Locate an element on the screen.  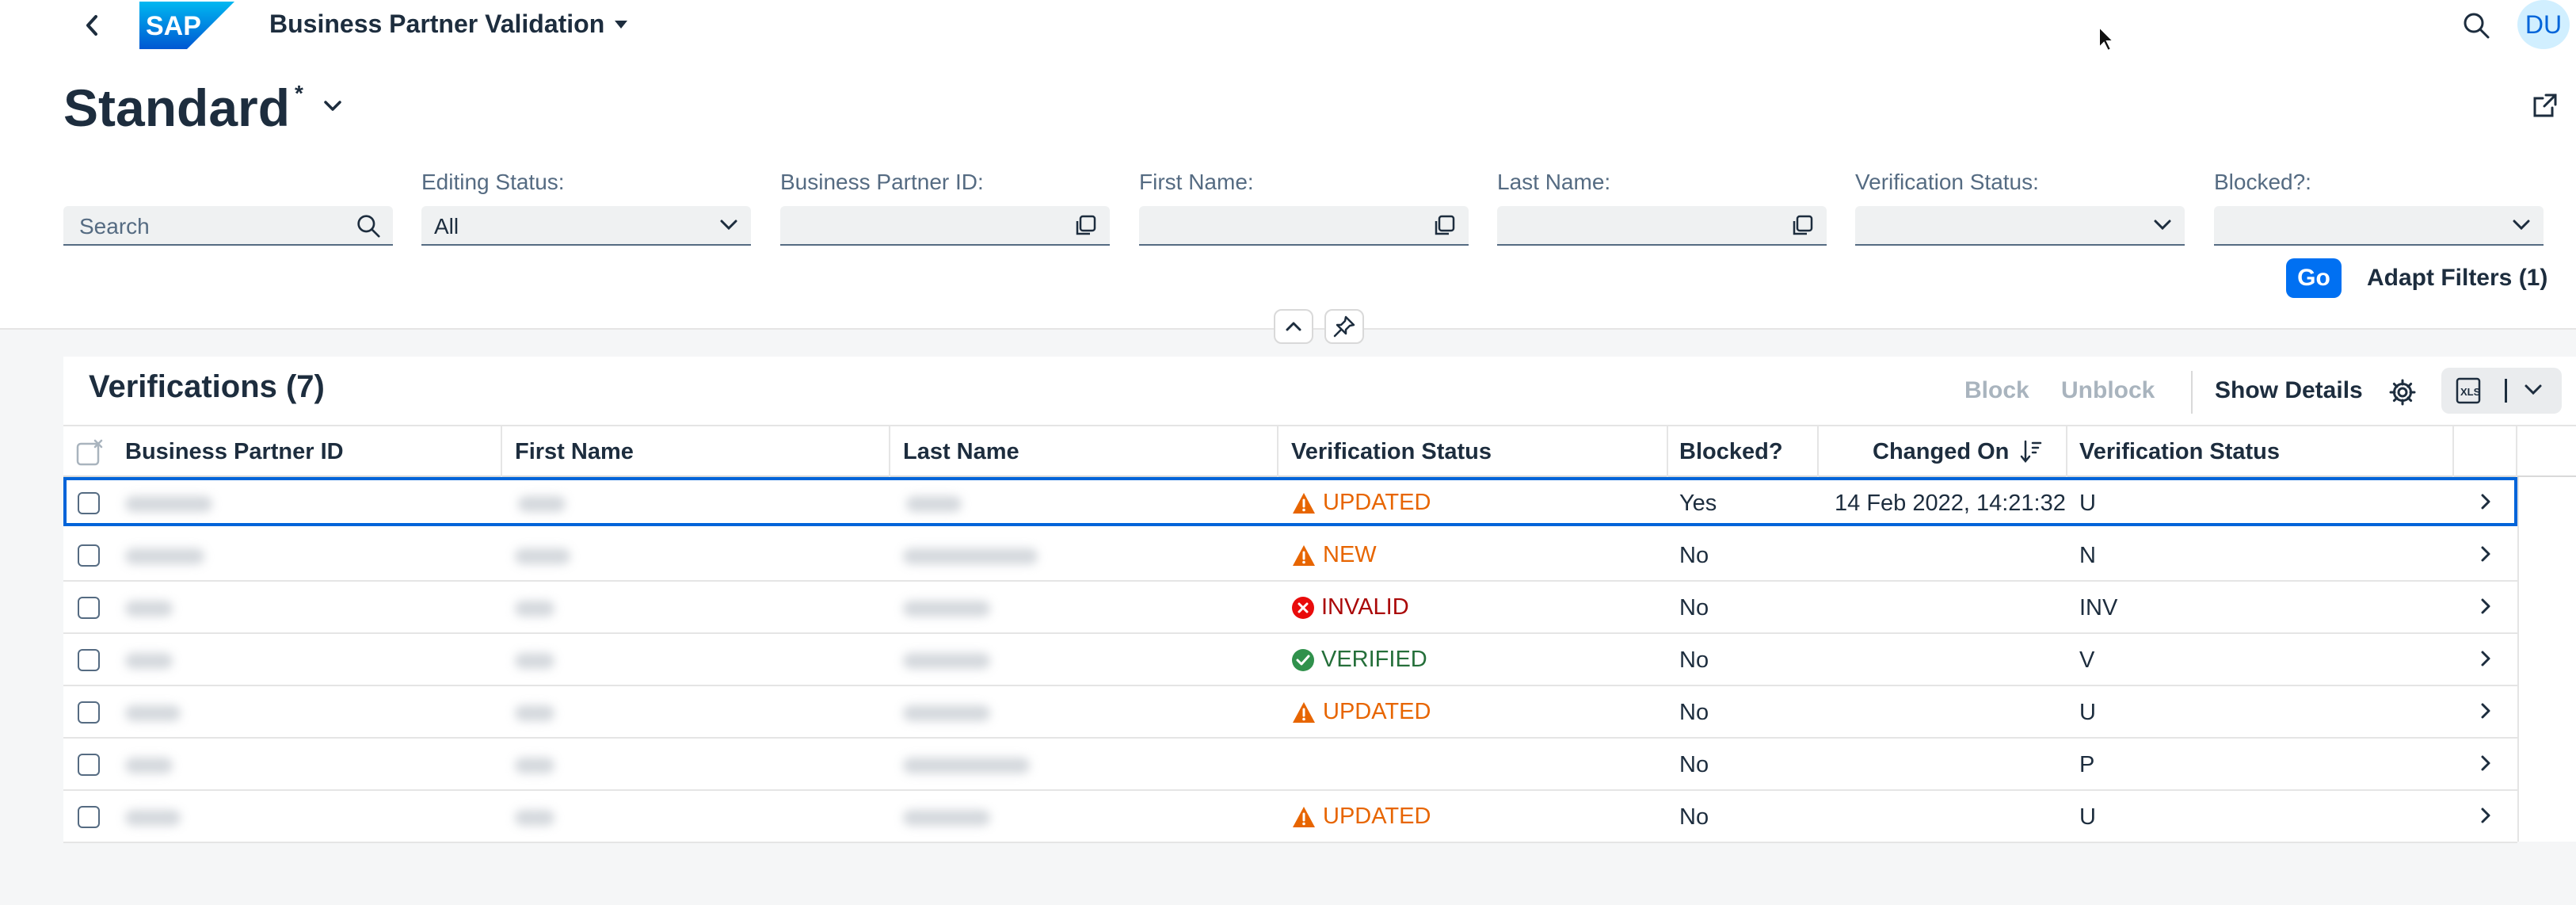
block-button: Block is located at coordinates (1996, 390).